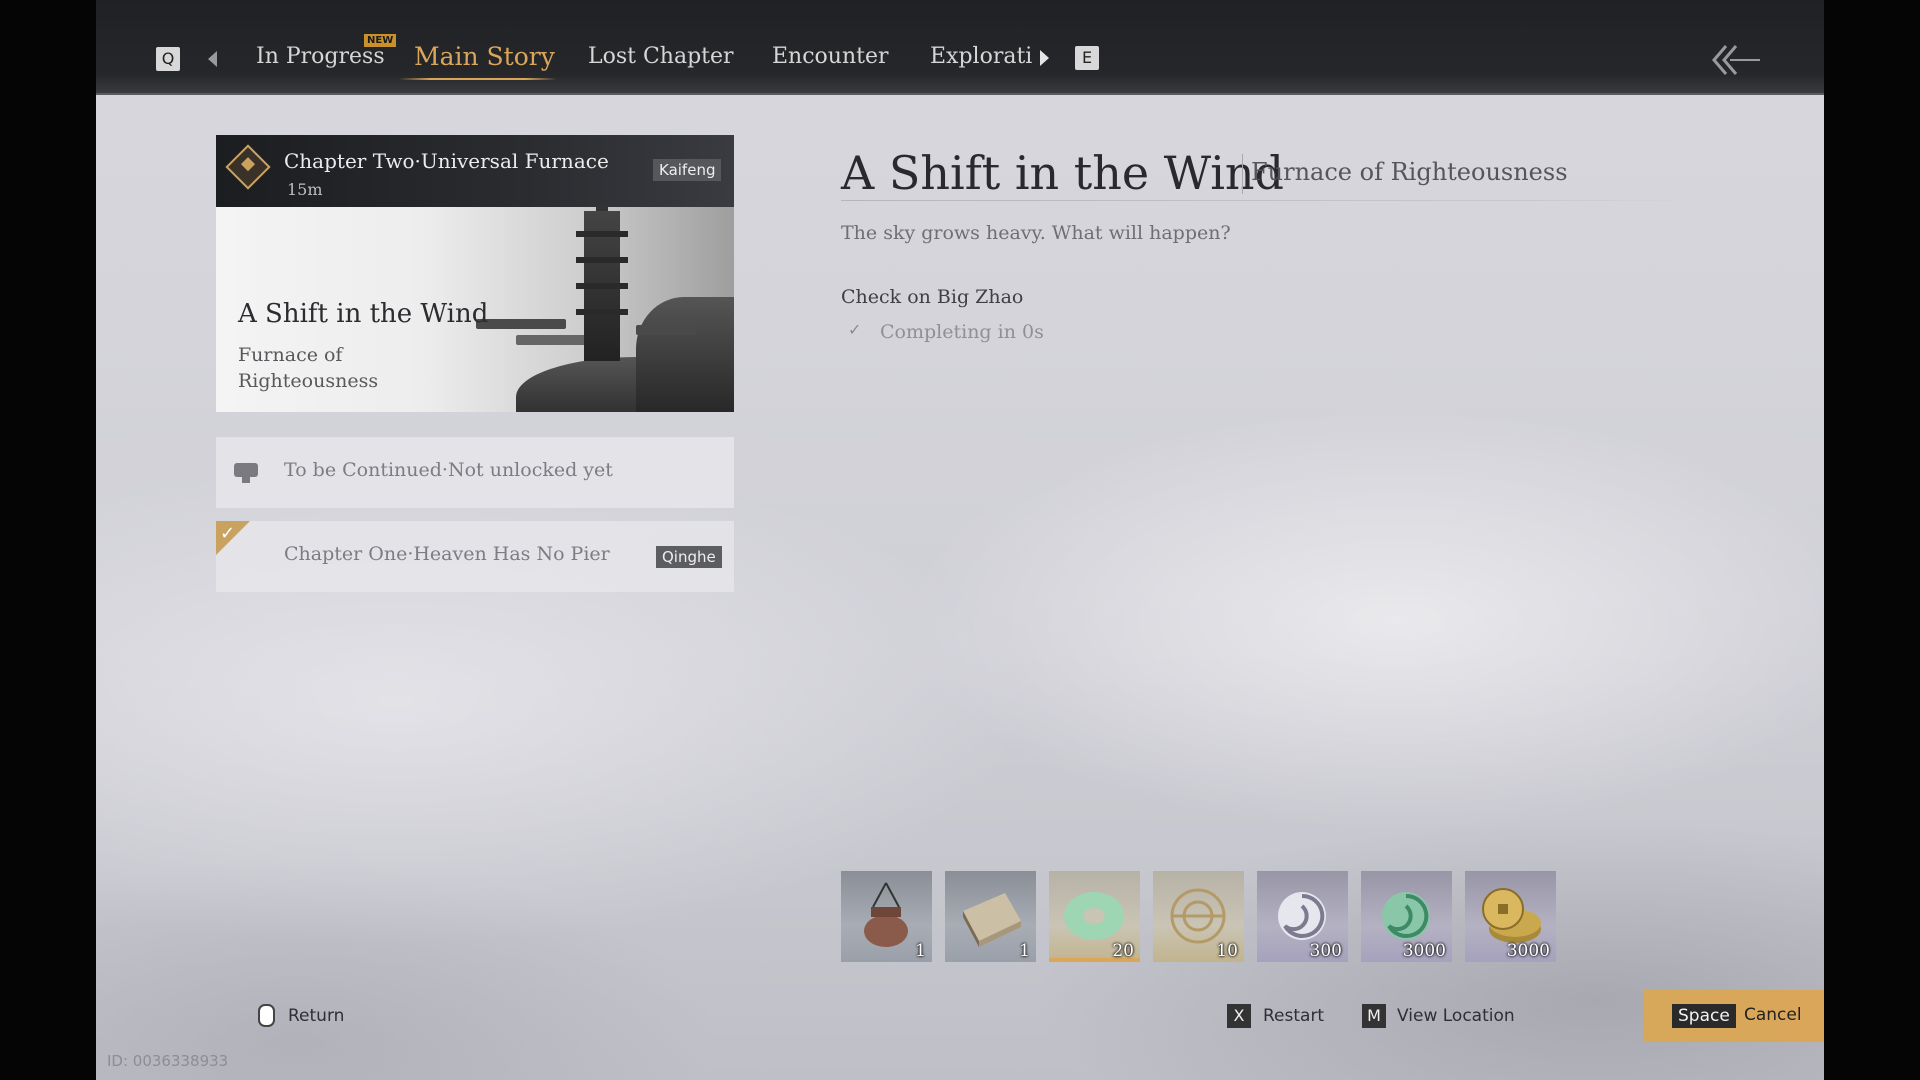 The image size is (1920, 1080). What do you see at coordinates (1227, 951) in the screenshot?
I see `reward-count: 10` at bounding box center [1227, 951].